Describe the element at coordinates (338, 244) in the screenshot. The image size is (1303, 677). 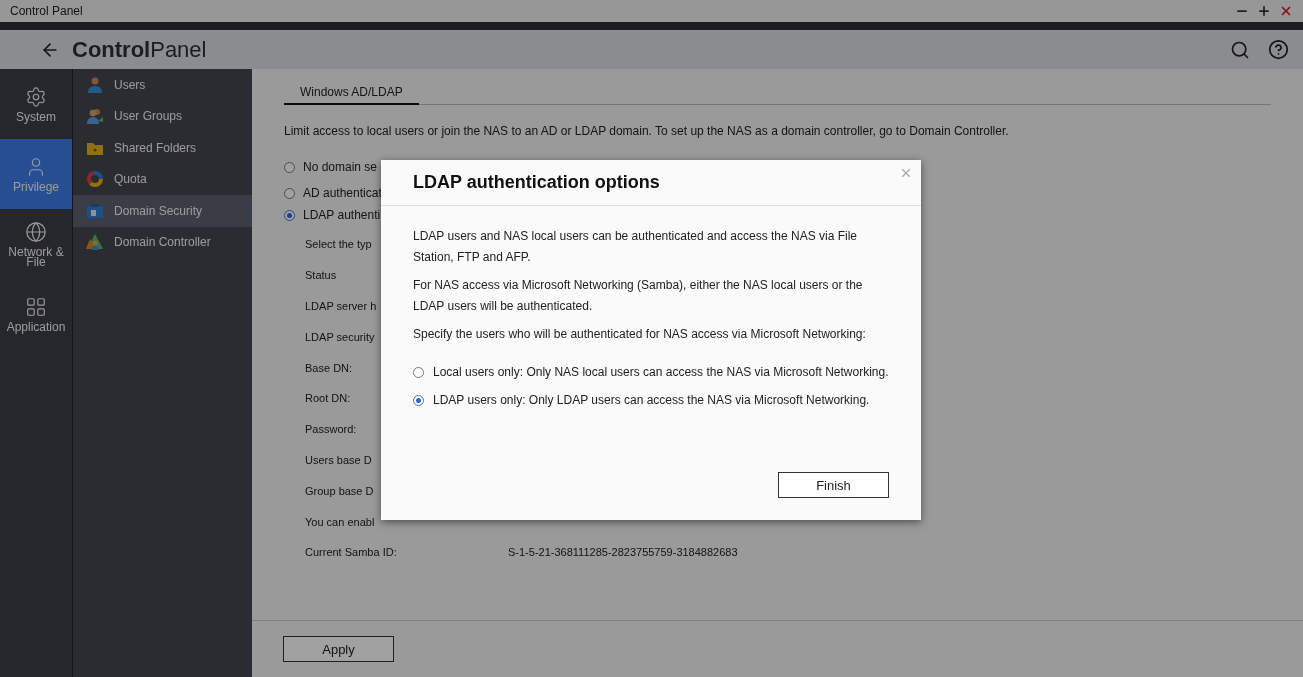
I see `field-label: Select the typ` at that location.